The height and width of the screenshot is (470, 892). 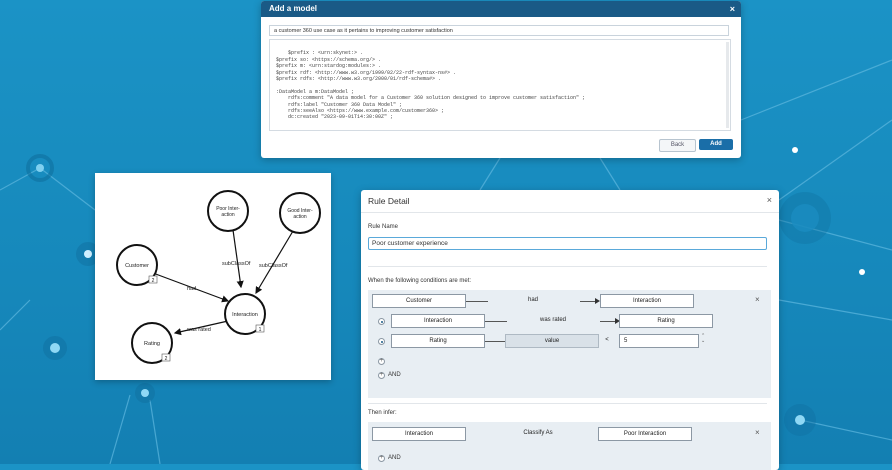 What do you see at coordinates (501, 9) in the screenshot?
I see `dialog-header: Add a model ×` at bounding box center [501, 9].